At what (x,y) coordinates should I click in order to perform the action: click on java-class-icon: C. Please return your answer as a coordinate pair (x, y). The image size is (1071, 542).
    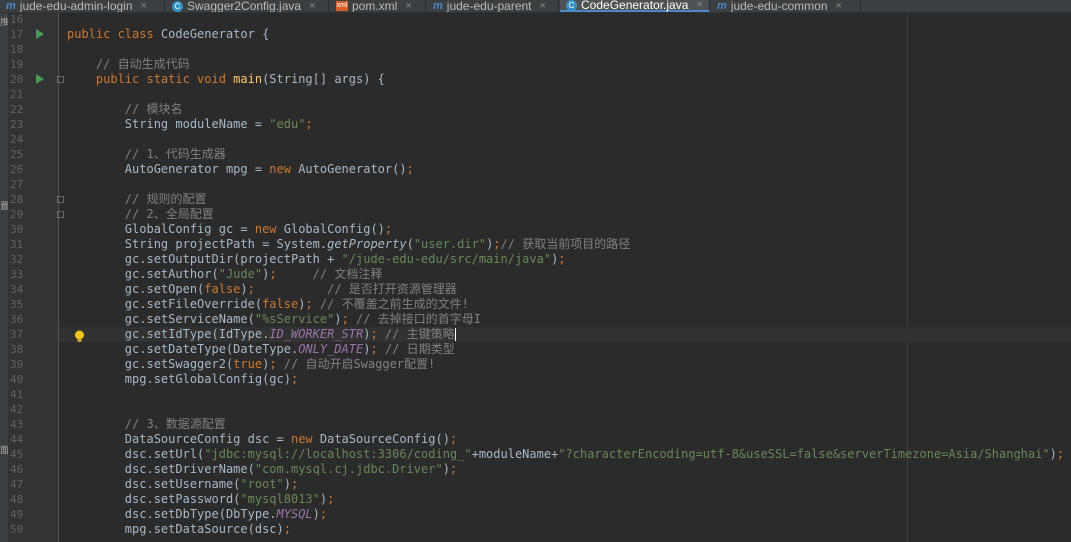
    Looking at the image, I should click on (571, 5).